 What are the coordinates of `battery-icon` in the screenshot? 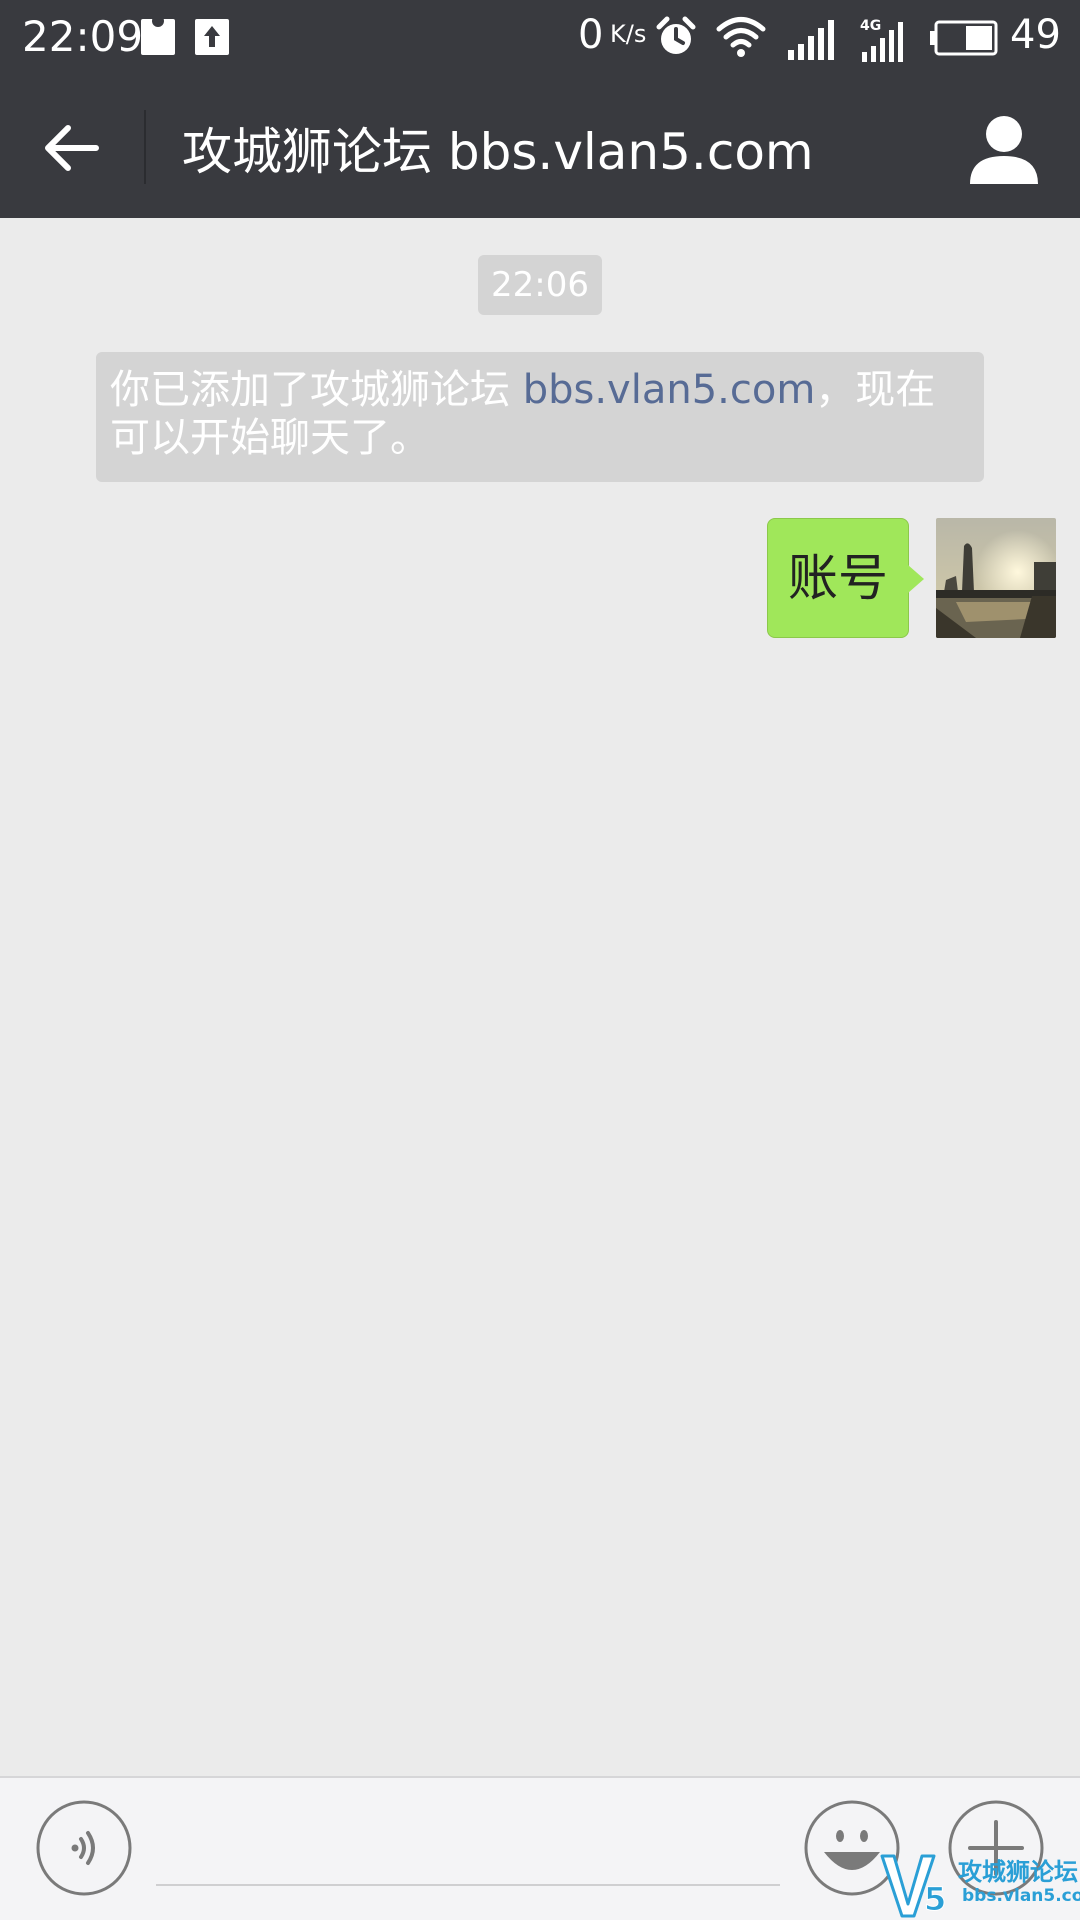 It's located at (964, 38).